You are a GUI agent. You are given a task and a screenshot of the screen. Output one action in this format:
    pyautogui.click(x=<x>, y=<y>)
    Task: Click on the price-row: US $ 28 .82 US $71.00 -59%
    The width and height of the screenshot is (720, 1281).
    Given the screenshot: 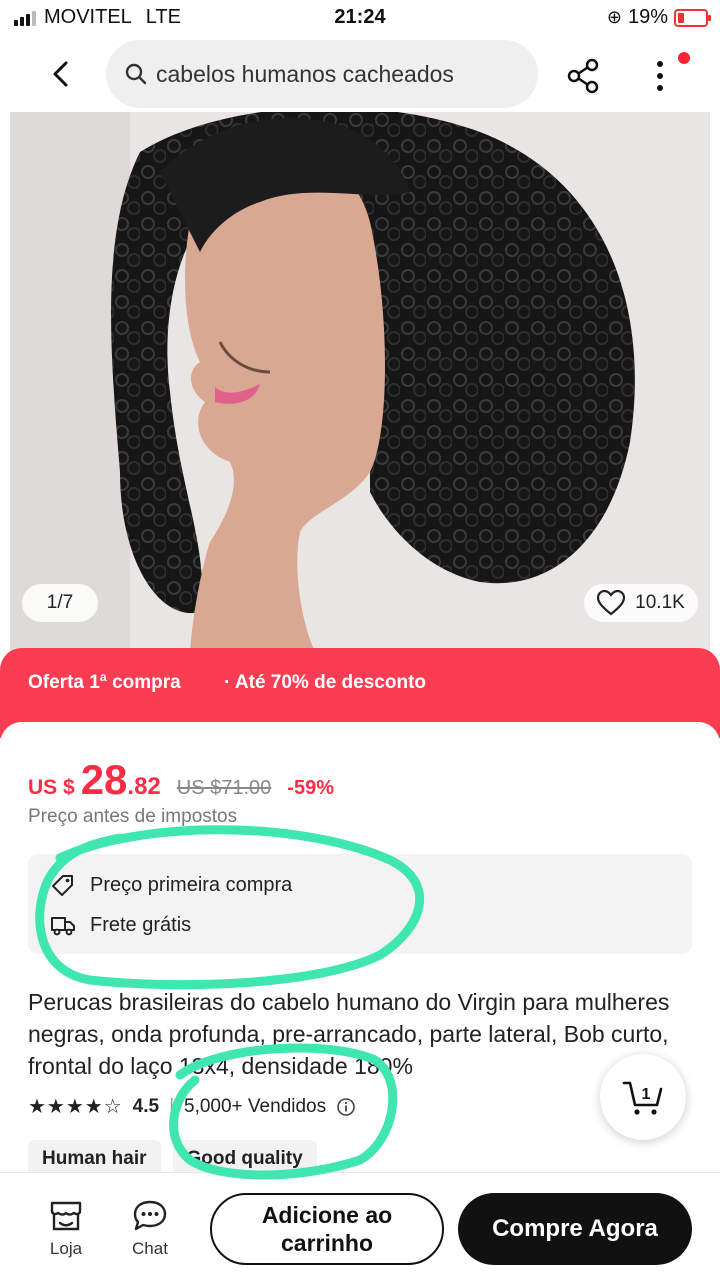 What is the action you would take?
    pyautogui.click(x=181, y=780)
    